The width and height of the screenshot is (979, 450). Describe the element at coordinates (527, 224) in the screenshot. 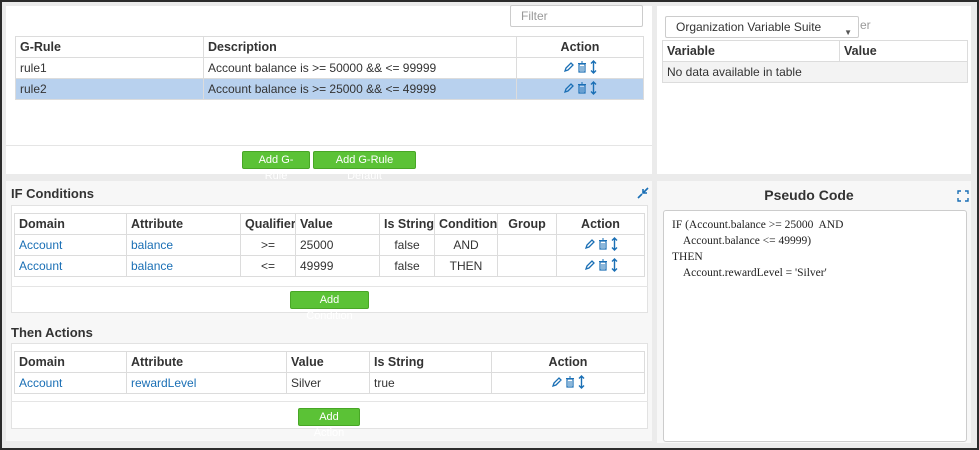

I see `col-group: Group` at that location.